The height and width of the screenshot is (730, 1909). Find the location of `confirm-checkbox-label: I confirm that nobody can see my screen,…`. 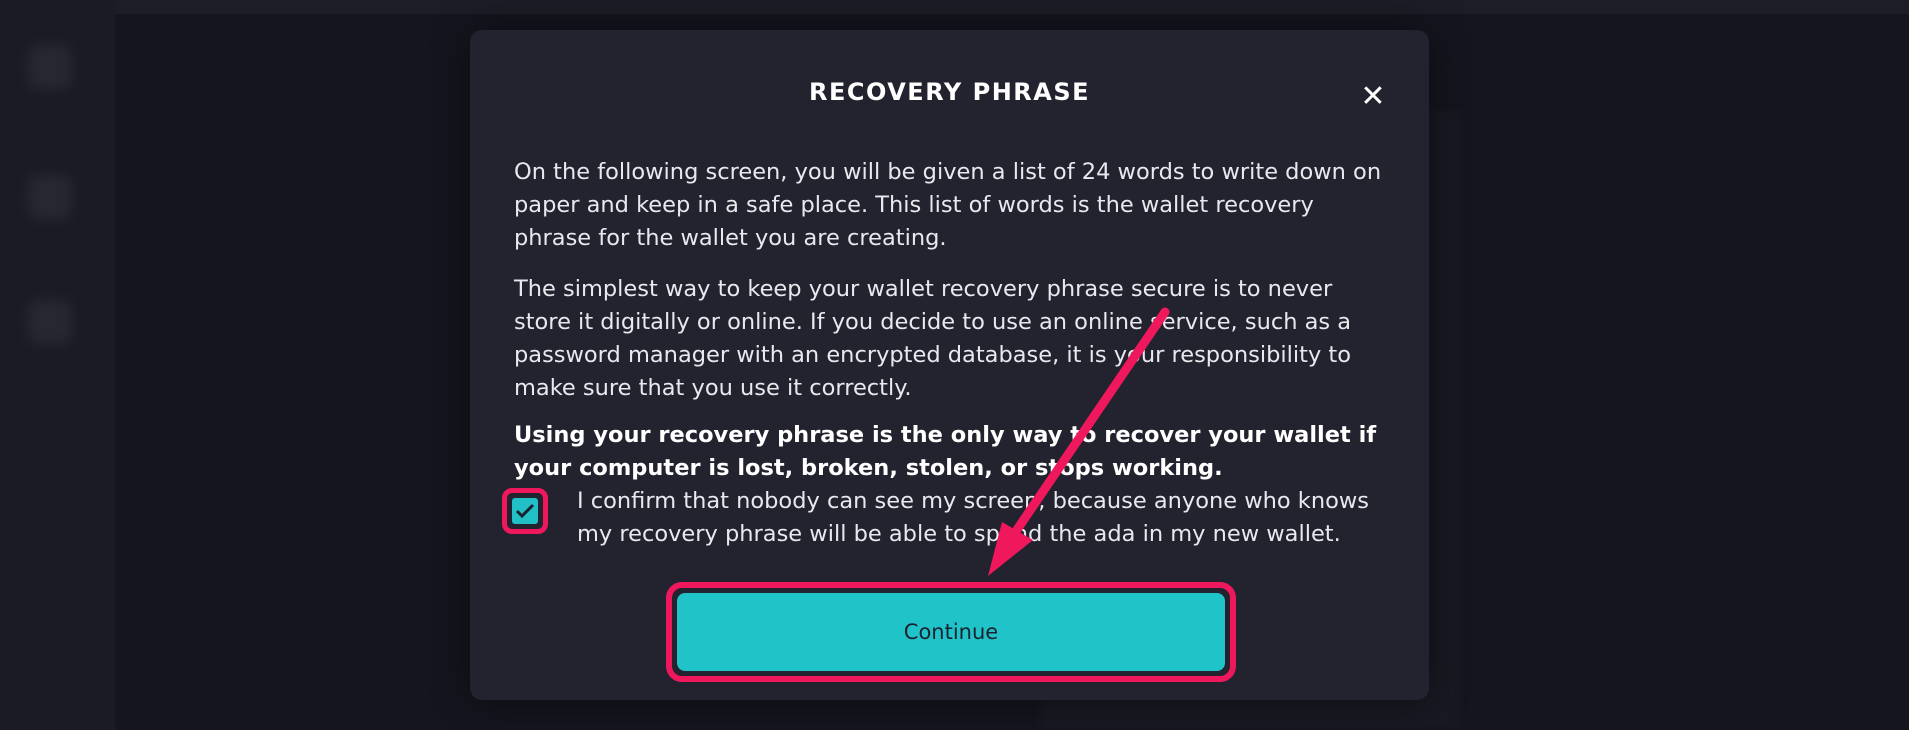

confirm-checkbox-label: I confirm that nobody can see my screen,… is located at coordinates (987, 518).